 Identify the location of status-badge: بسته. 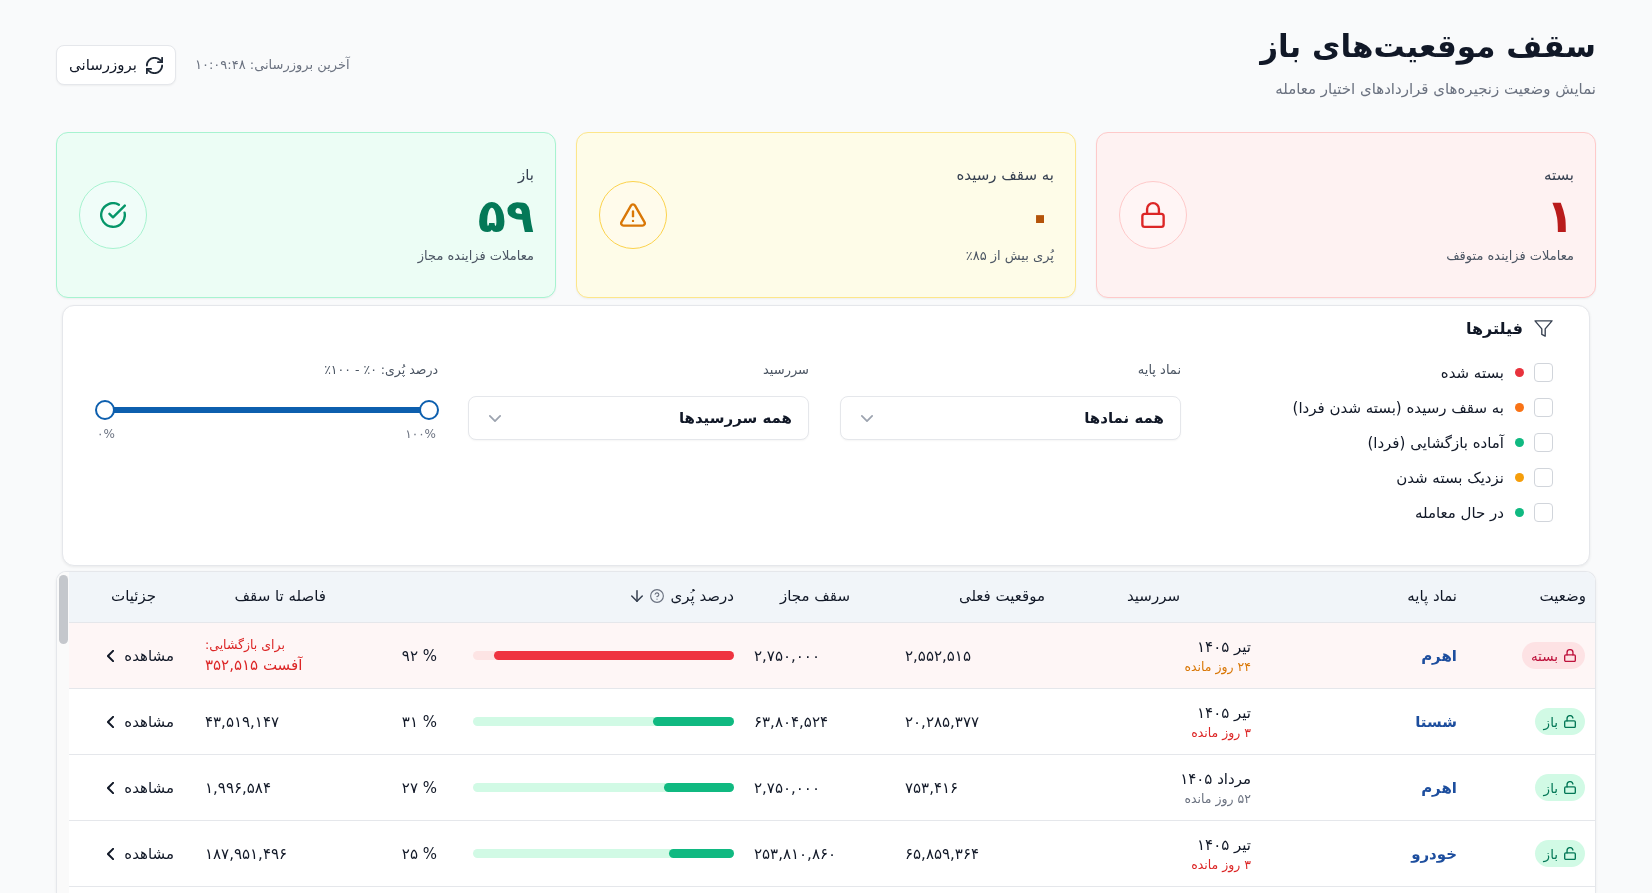
(1553, 655).